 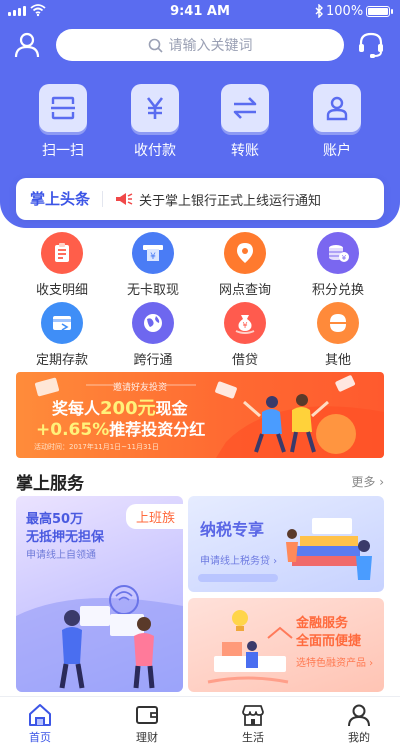 What do you see at coordinates (244, 290) in the screenshot?
I see `grid-item-label: 网点查询` at bounding box center [244, 290].